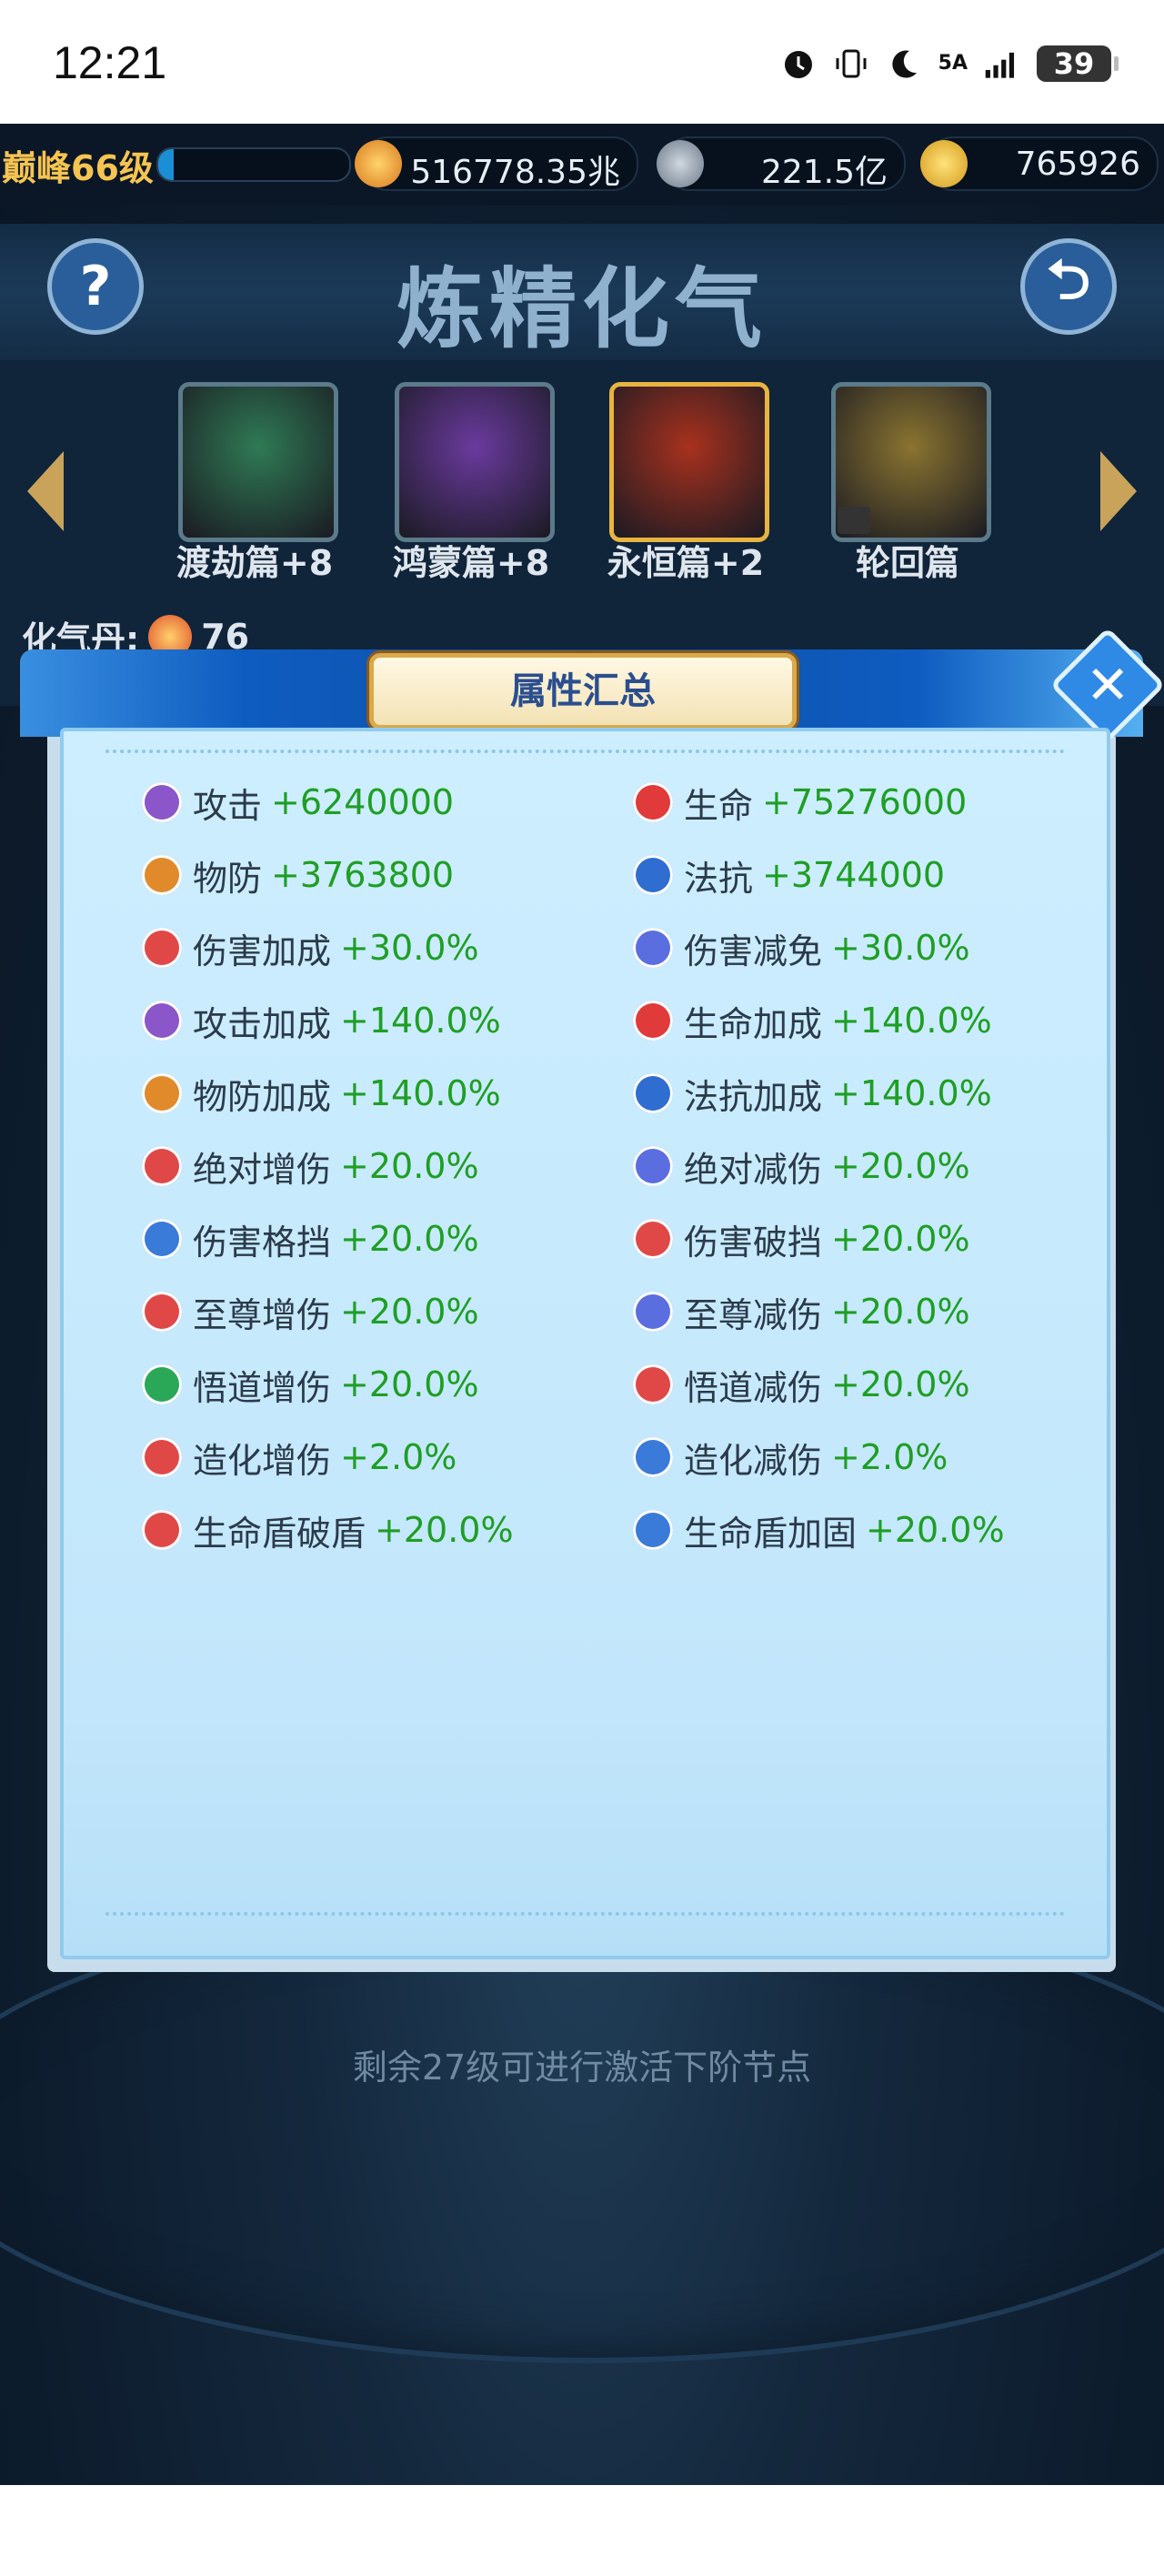  What do you see at coordinates (1118, 491) in the screenshot?
I see `next-chapter-arrow-icon` at bounding box center [1118, 491].